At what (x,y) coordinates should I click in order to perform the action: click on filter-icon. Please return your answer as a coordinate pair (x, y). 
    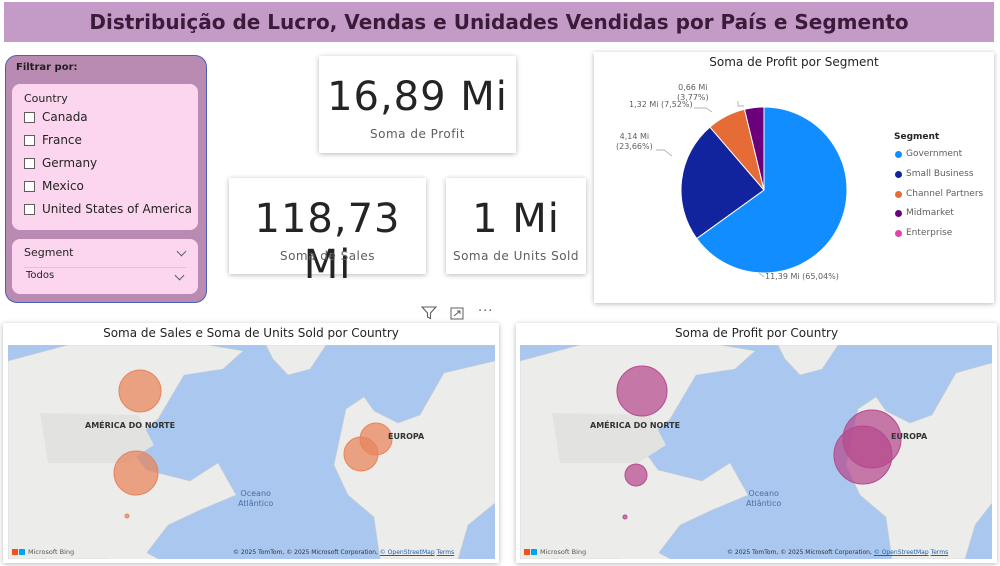
    Looking at the image, I should click on (429, 315).